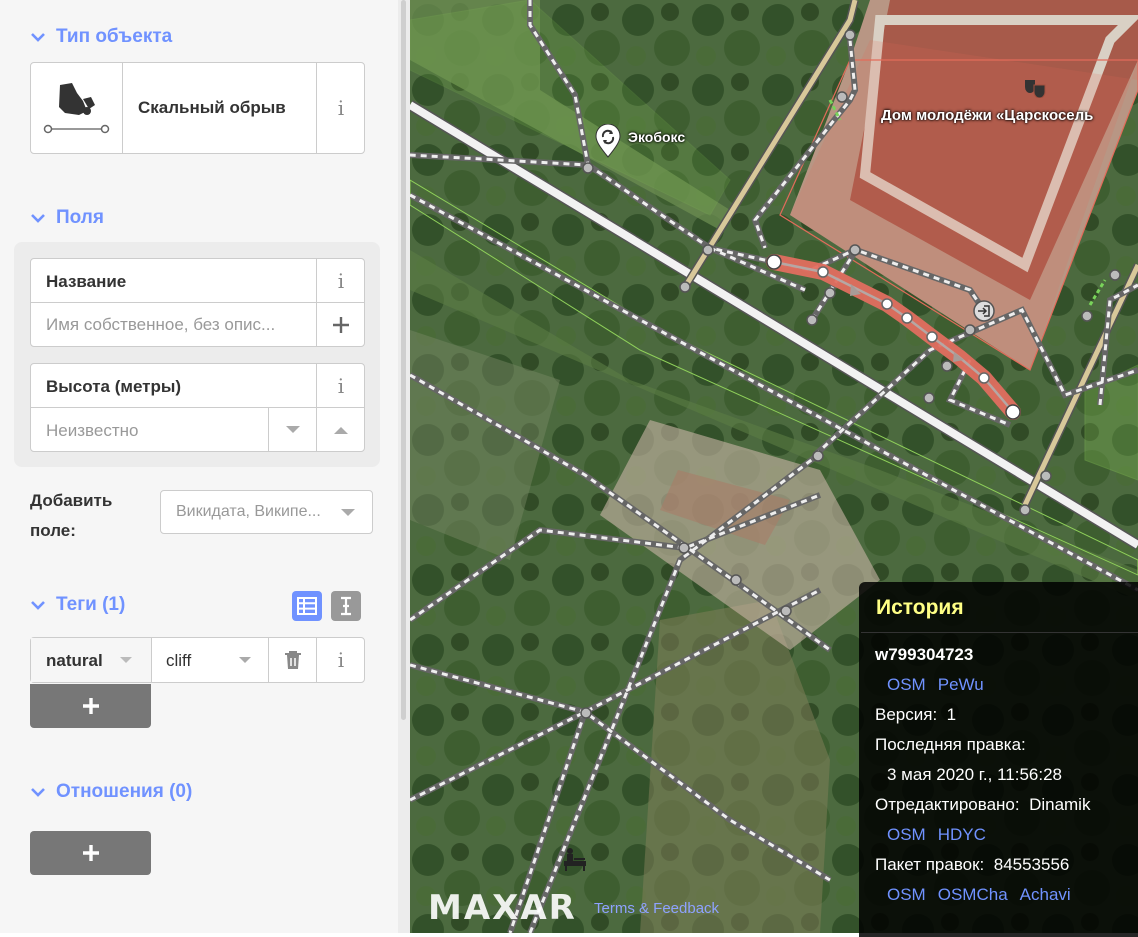  I want to click on height-decrement-button, so click(292, 429).